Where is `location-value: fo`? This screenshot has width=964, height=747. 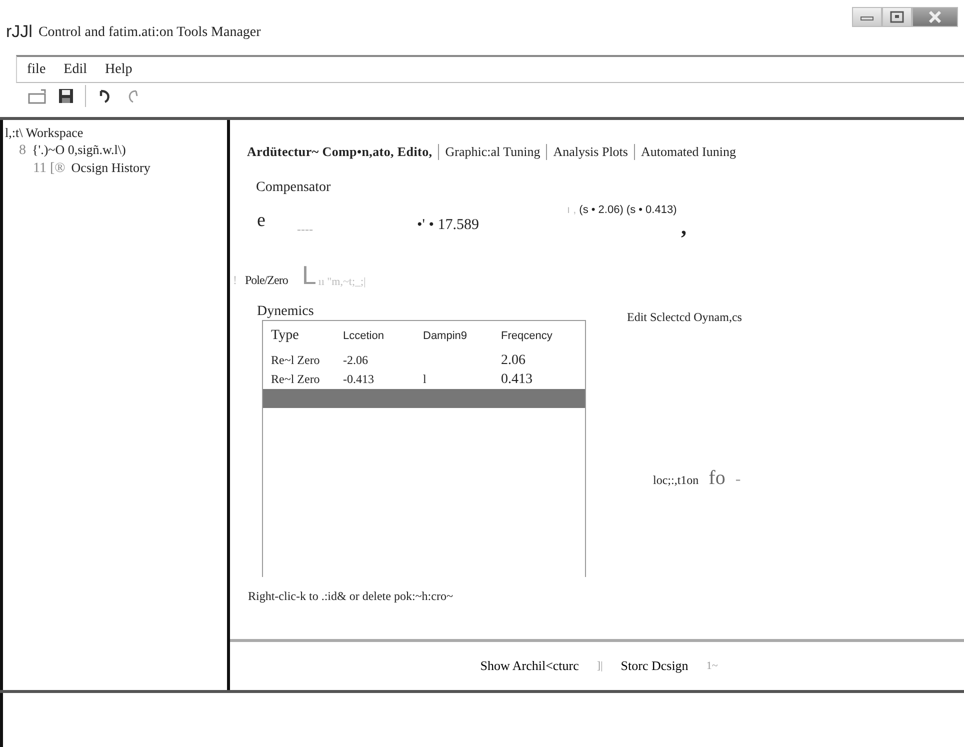 location-value: fo is located at coordinates (717, 478).